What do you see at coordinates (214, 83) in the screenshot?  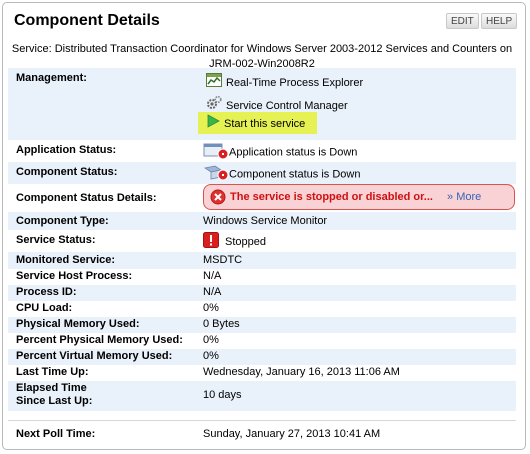 I see `process-explorer-icon` at bounding box center [214, 83].